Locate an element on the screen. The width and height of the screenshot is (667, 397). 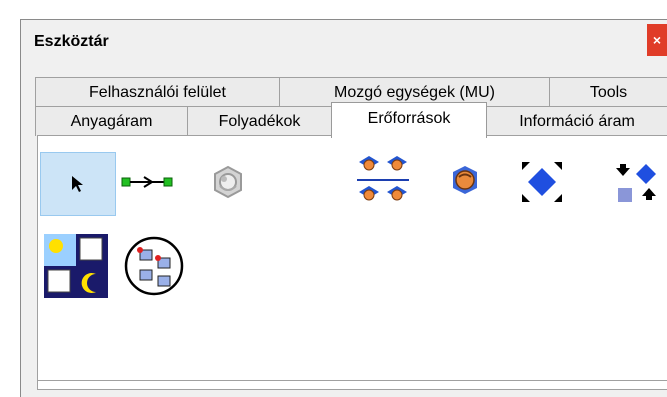
tab-eroforrasok: Erőforrások is located at coordinates (409, 120).